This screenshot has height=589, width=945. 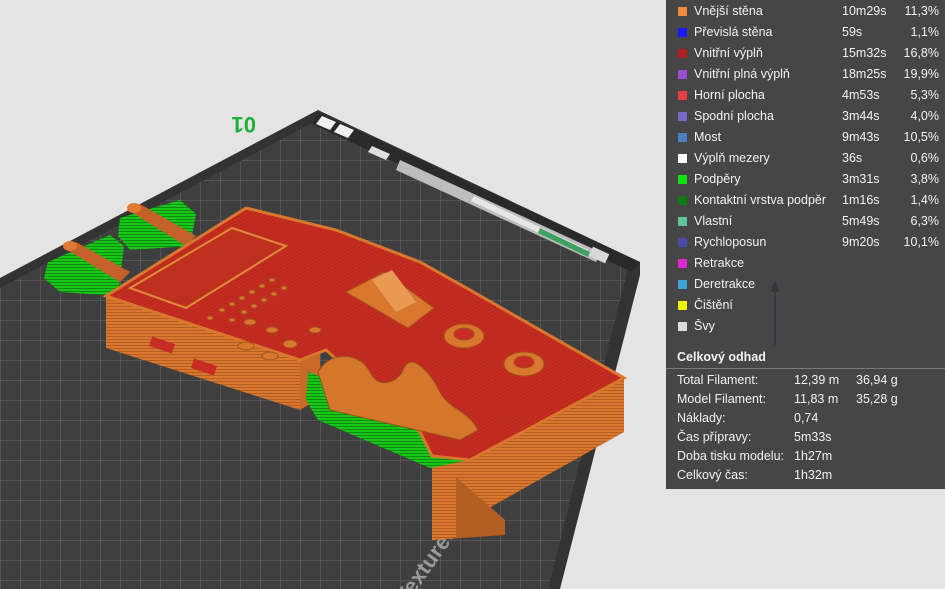 I want to click on summary-row: Doba tisku modelu: 1h27m, so click(x=805, y=456).